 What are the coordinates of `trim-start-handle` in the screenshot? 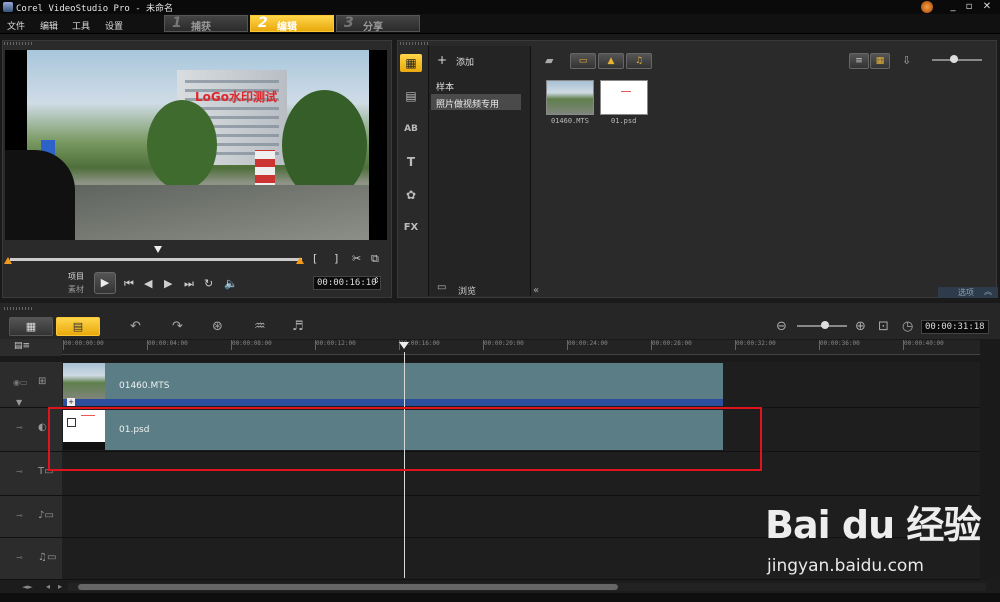 It's located at (8, 260).